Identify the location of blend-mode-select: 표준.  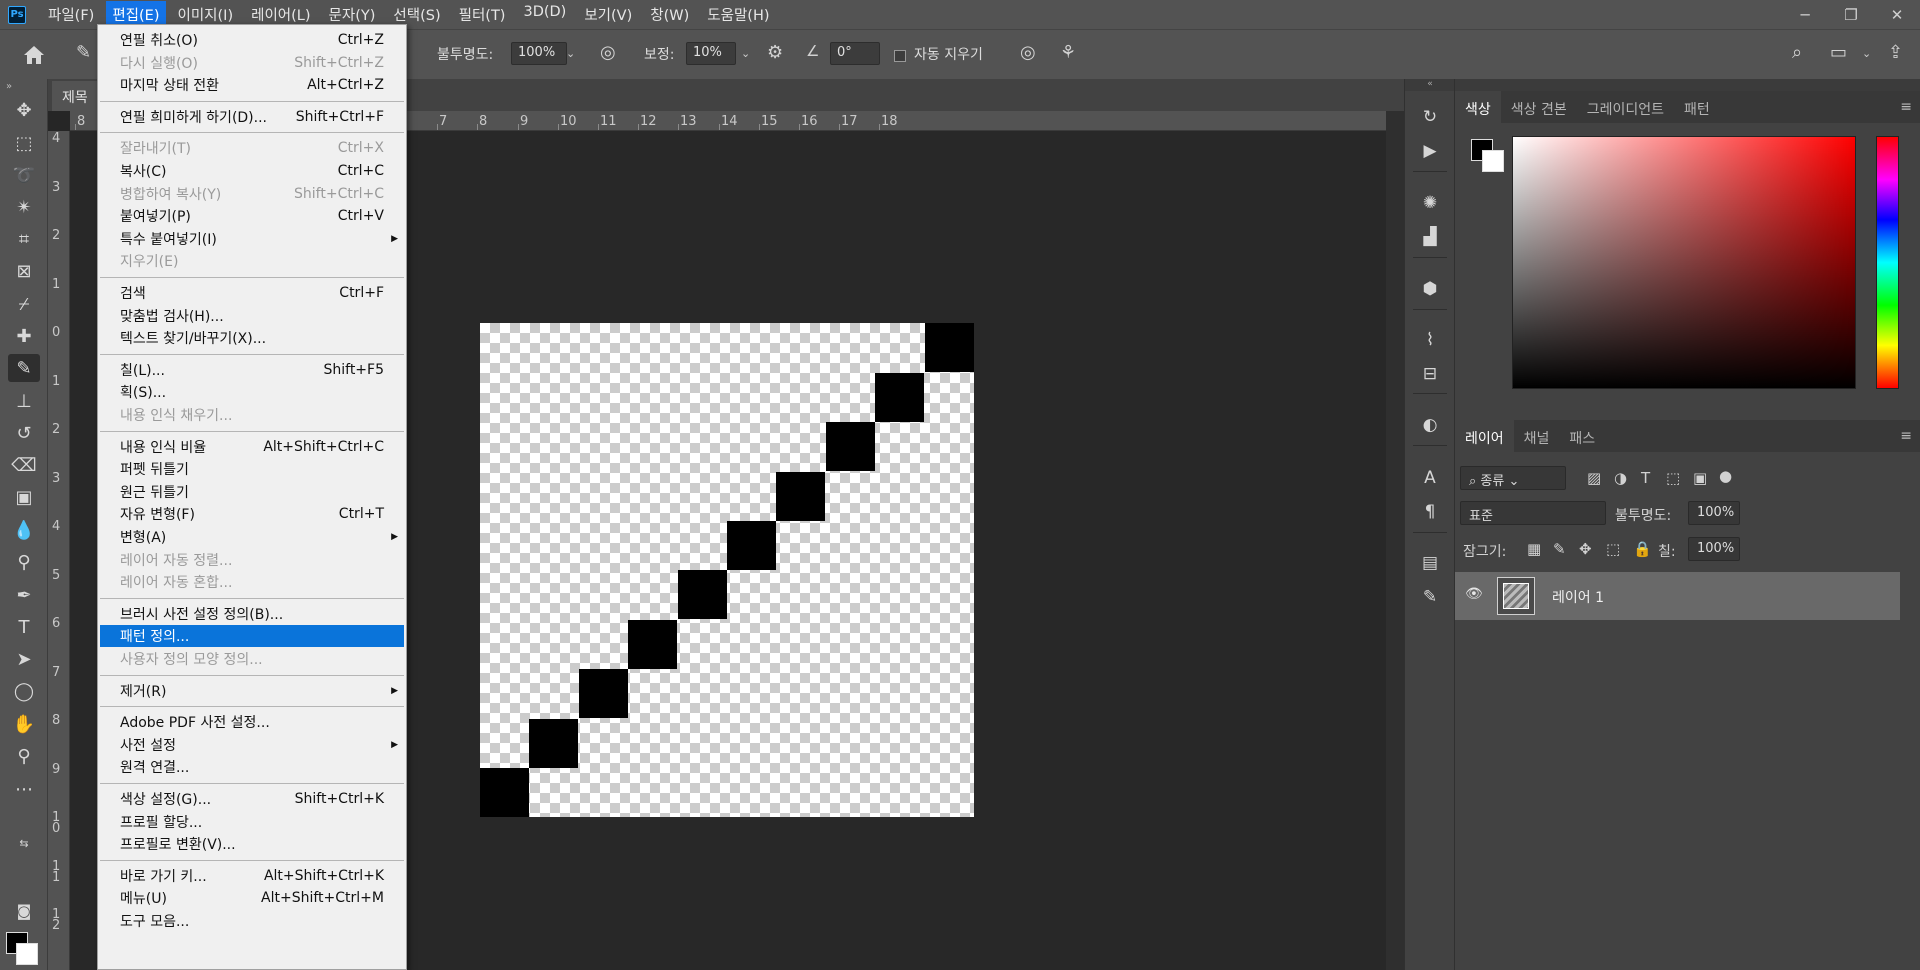
(1533, 513).